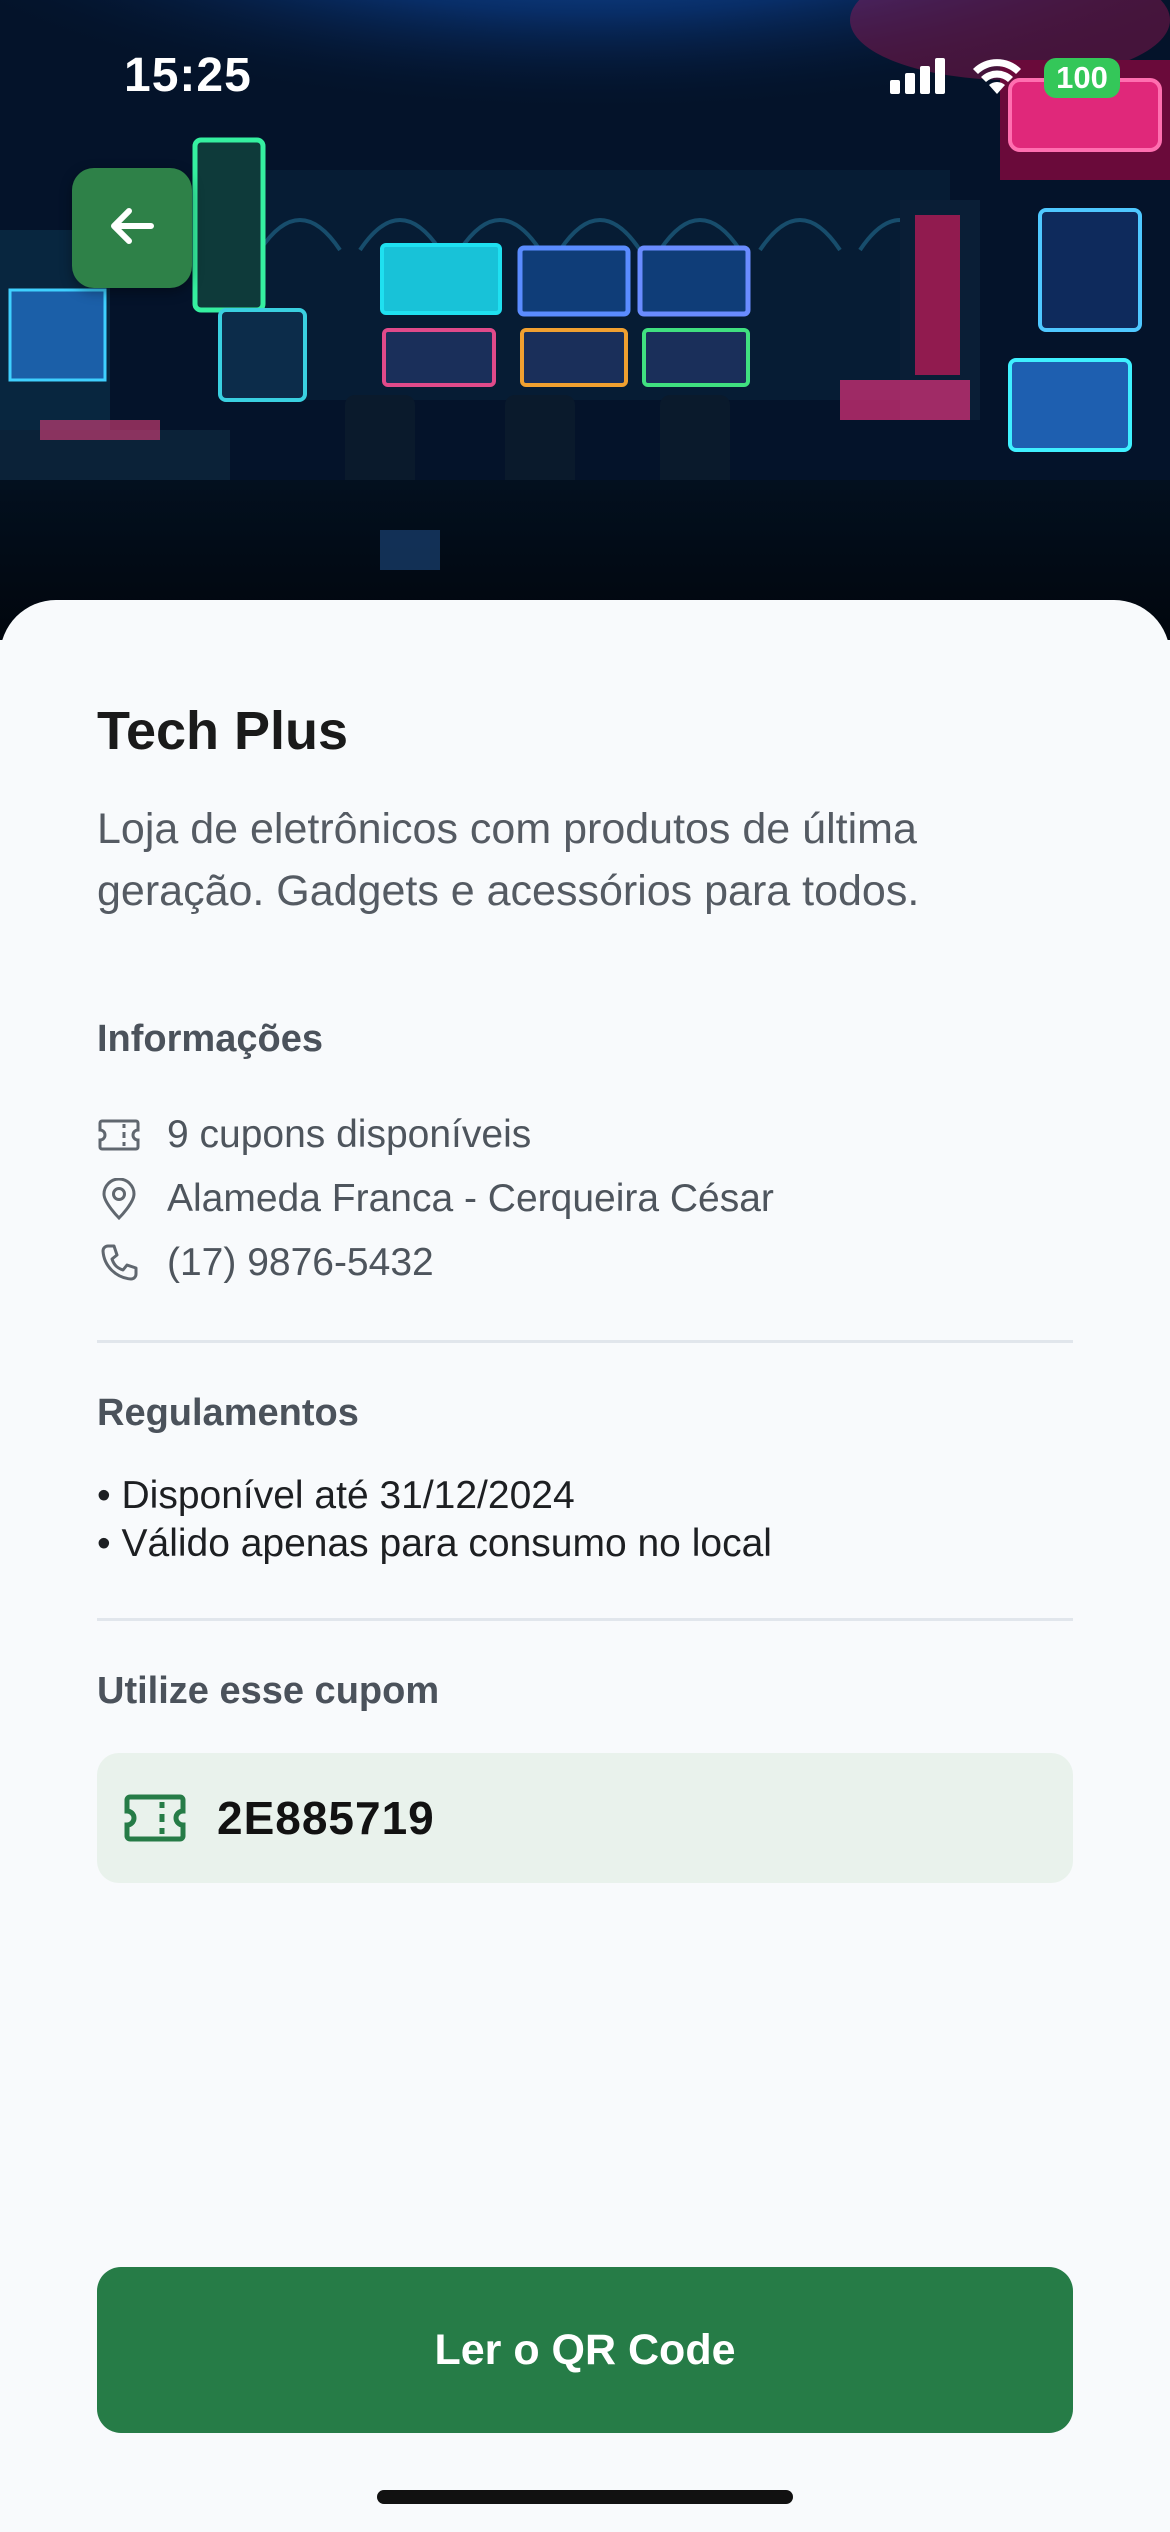 The image size is (1170, 2532). I want to click on phone-icon, so click(119, 1263).